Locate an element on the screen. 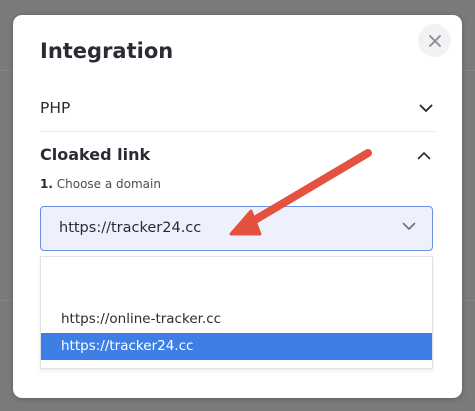 The image size is (475, 411). cloaked-link-section-label: Cloaked link is located at coordinates (95, 154).